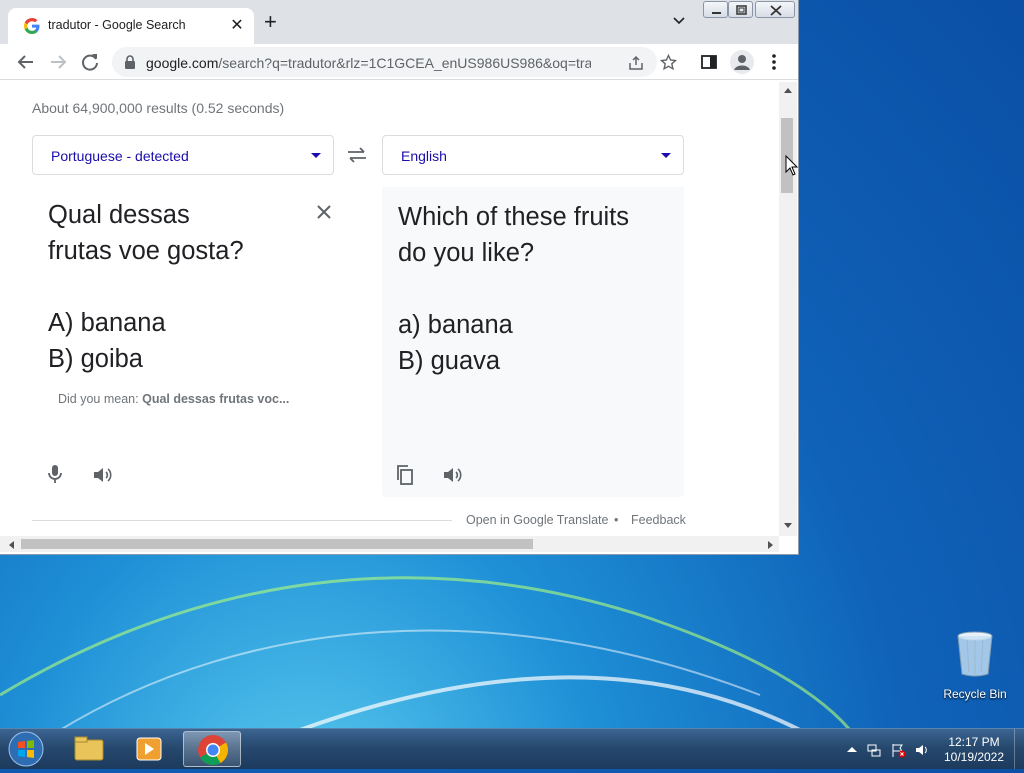  I want to click on close-window-button, so click(775, 9).